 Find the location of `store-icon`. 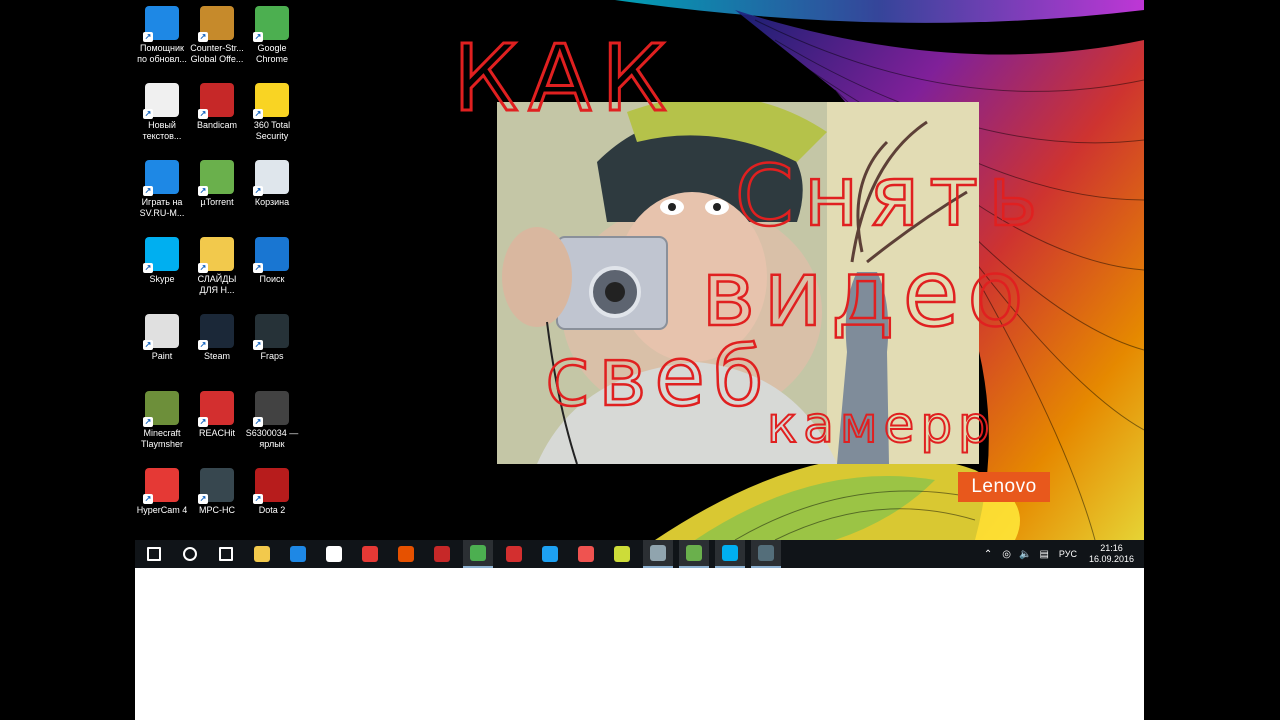

store-icon is located at coordinates (334, 554).